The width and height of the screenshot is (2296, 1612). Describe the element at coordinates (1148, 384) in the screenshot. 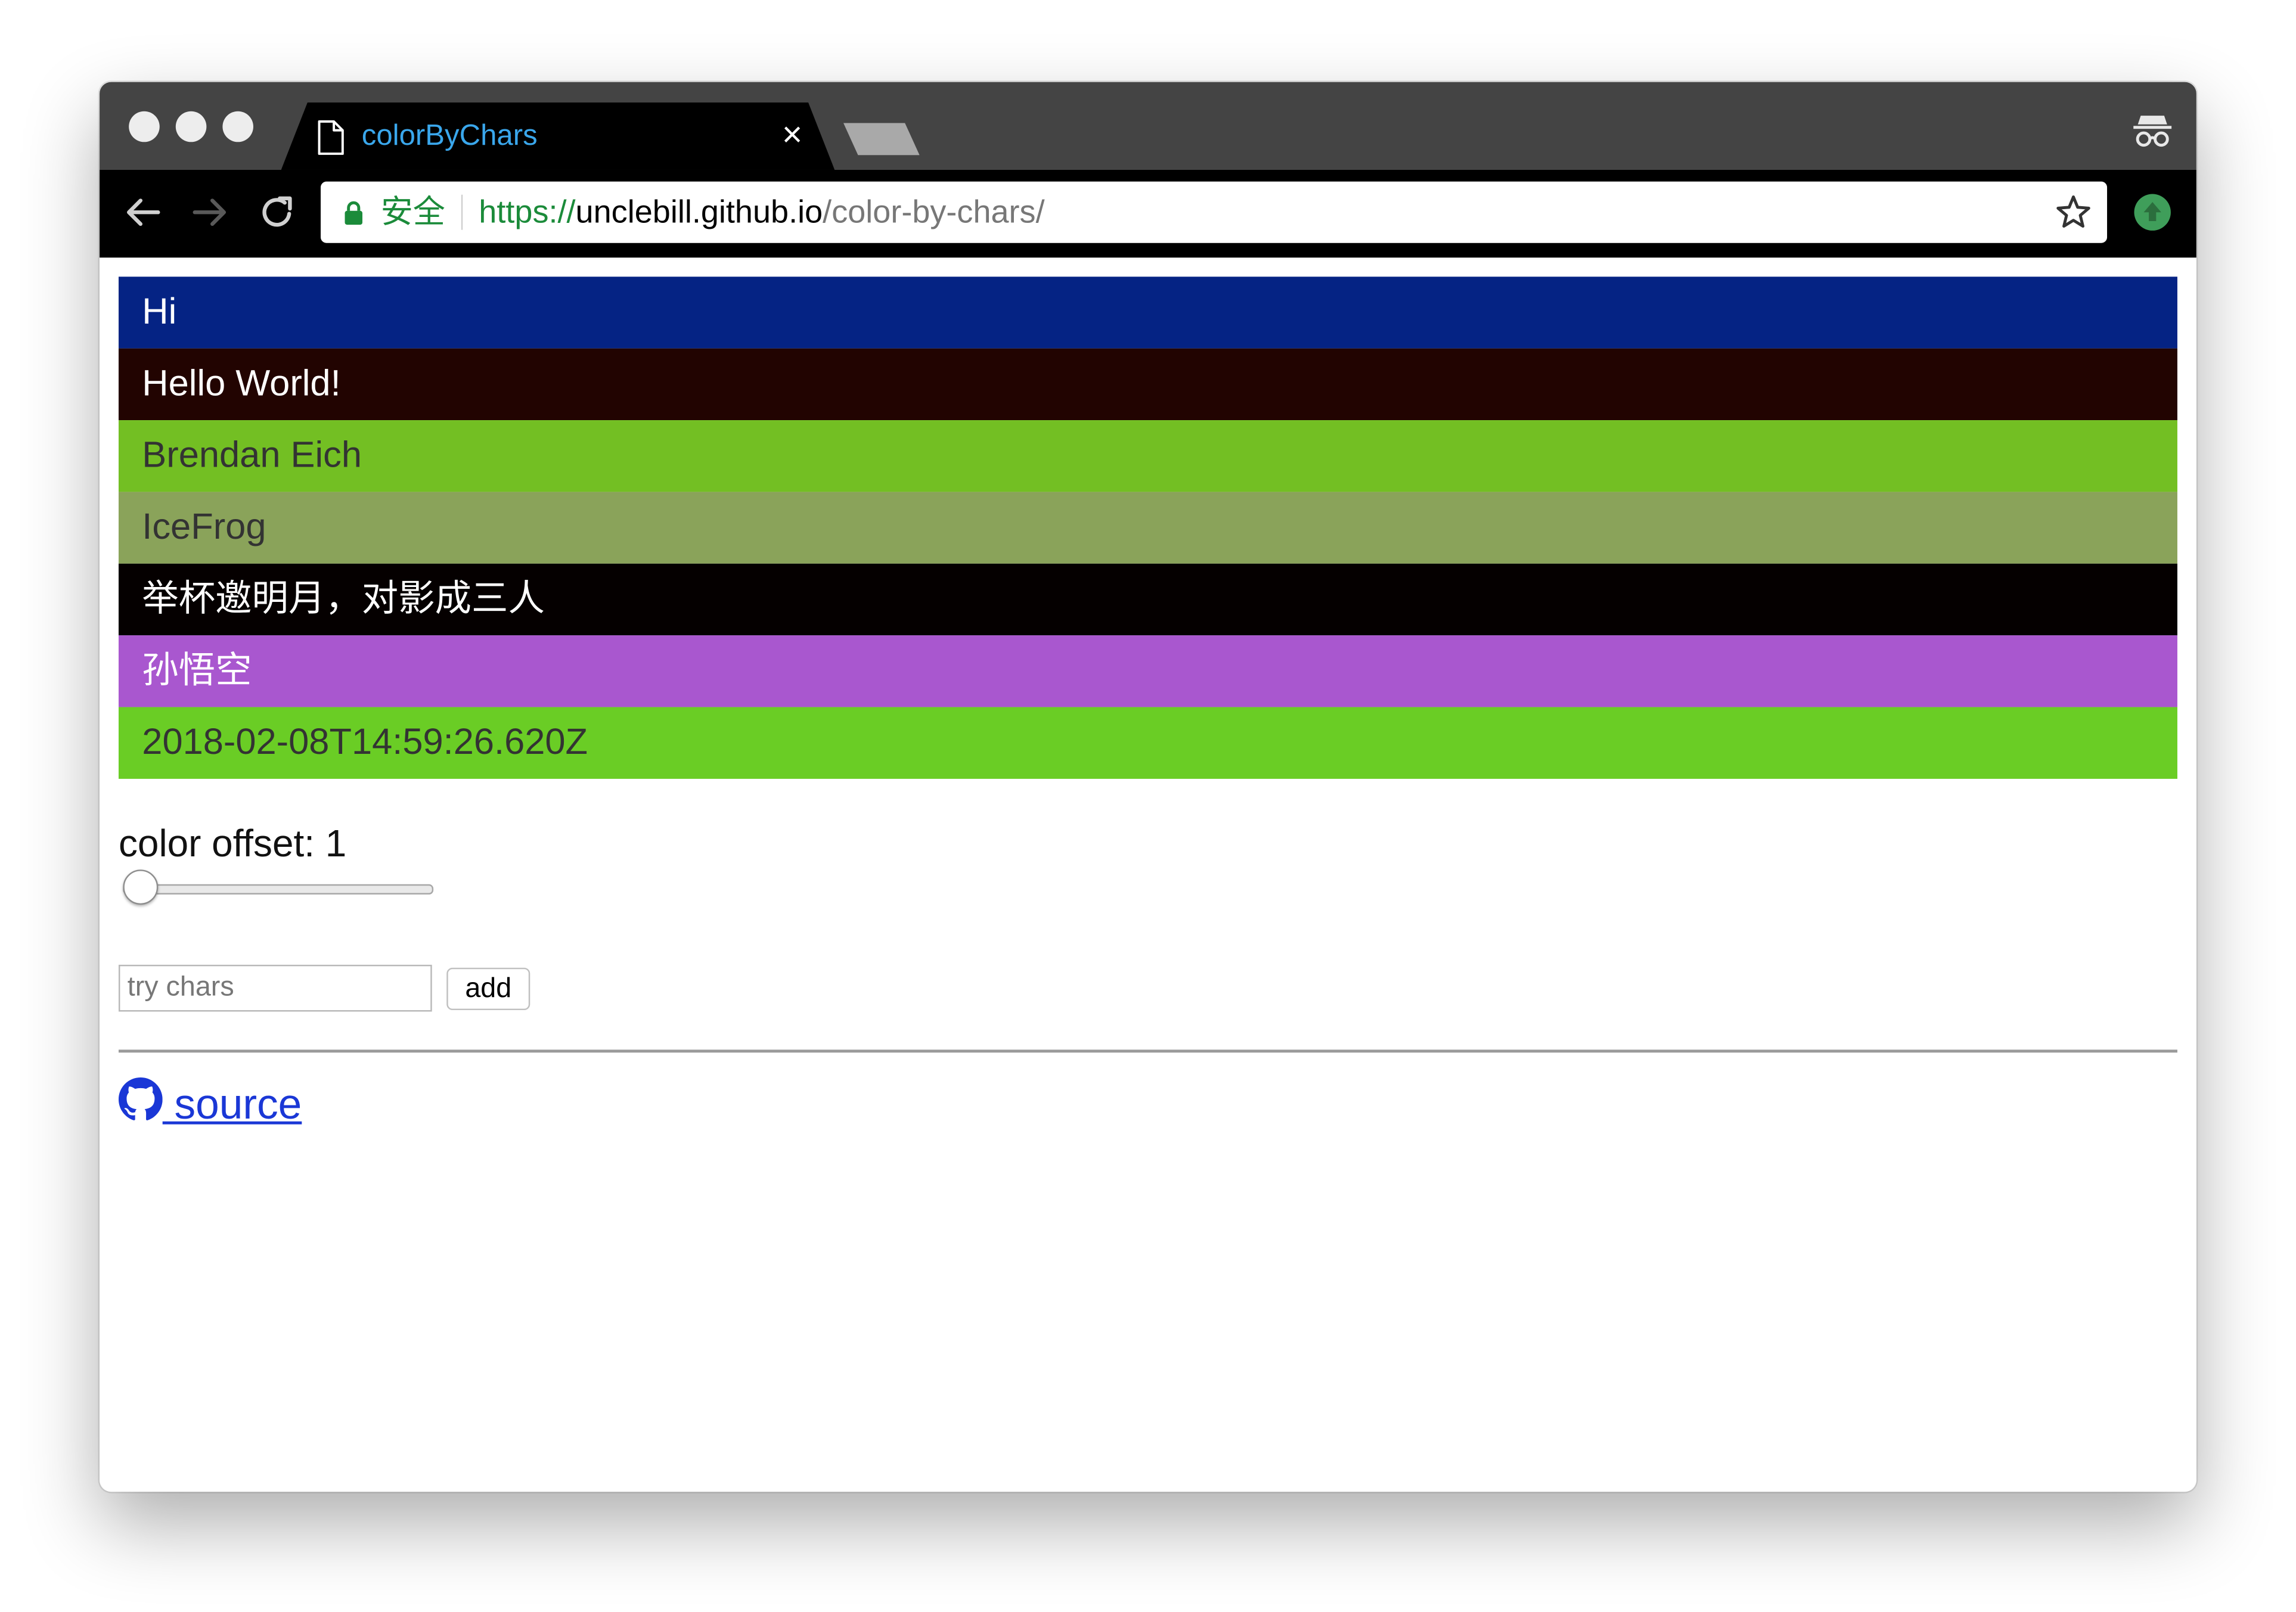

I see `color-row: Hello World!` at that location.